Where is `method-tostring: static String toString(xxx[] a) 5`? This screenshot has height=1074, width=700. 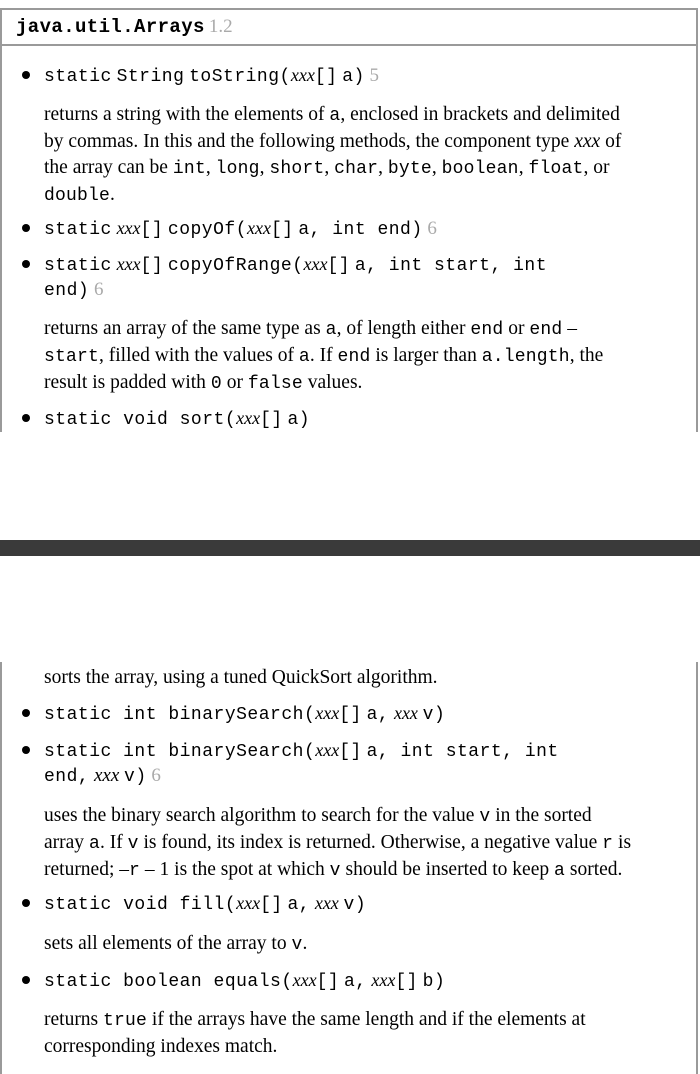 method-tostring: static String toString(xxx[] a) 5 is located at coordinates (200, 76).